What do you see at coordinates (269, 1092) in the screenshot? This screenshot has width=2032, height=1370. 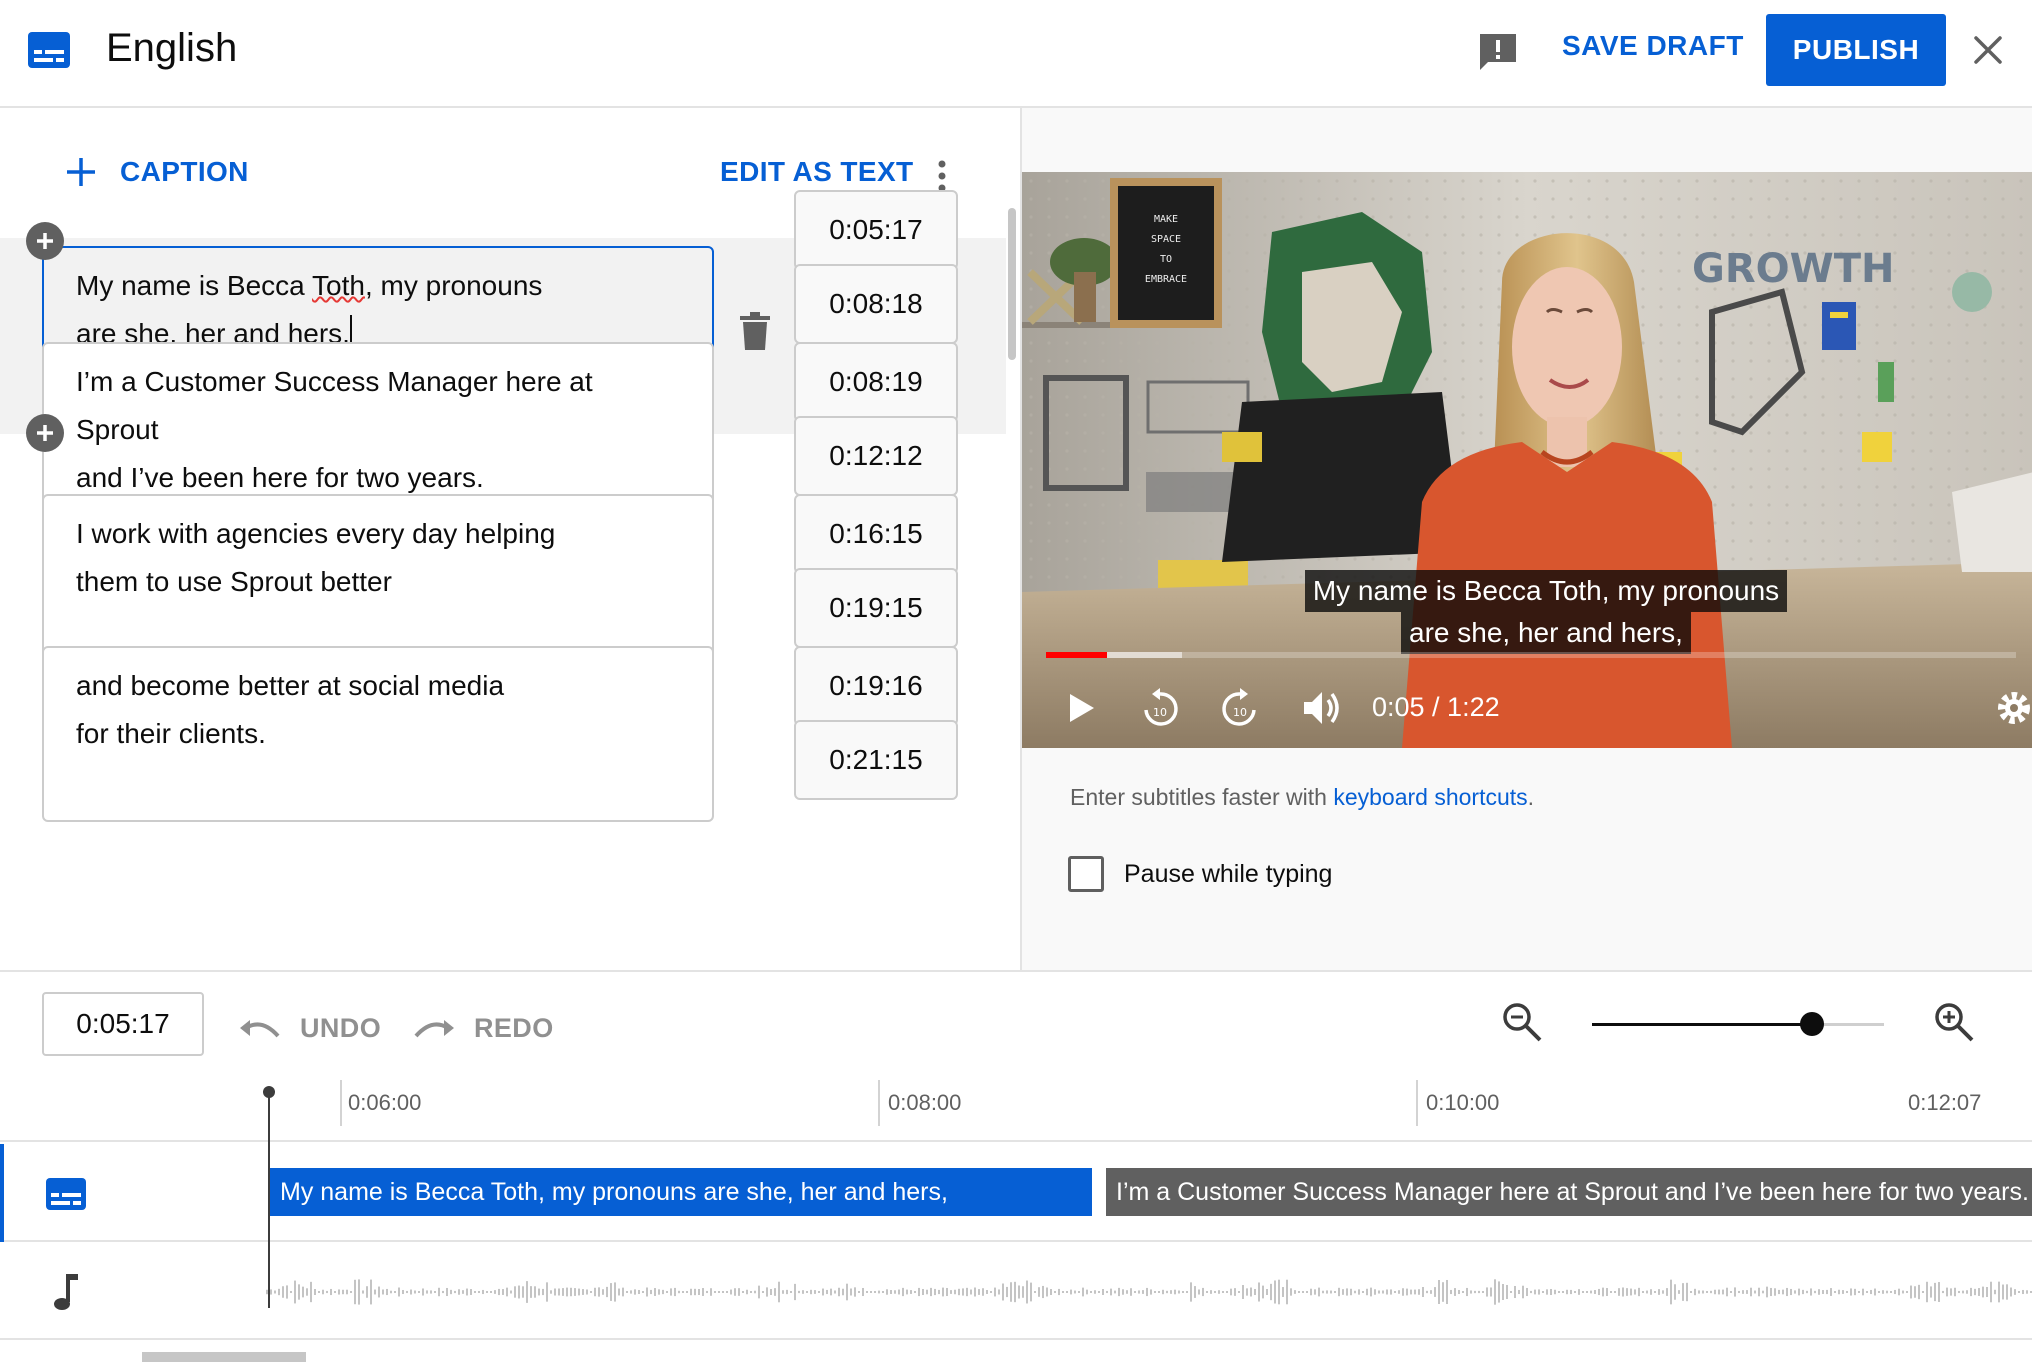 I see `playhead-handle` at bounding box center [269, 1092].